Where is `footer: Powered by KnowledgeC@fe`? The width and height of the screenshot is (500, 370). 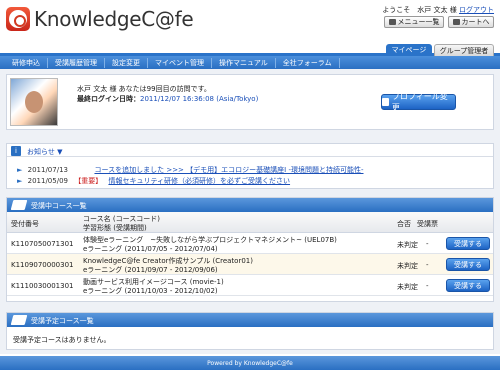
footer: Powered by KnowledgeC@fe is located at coordinates (250, 363).